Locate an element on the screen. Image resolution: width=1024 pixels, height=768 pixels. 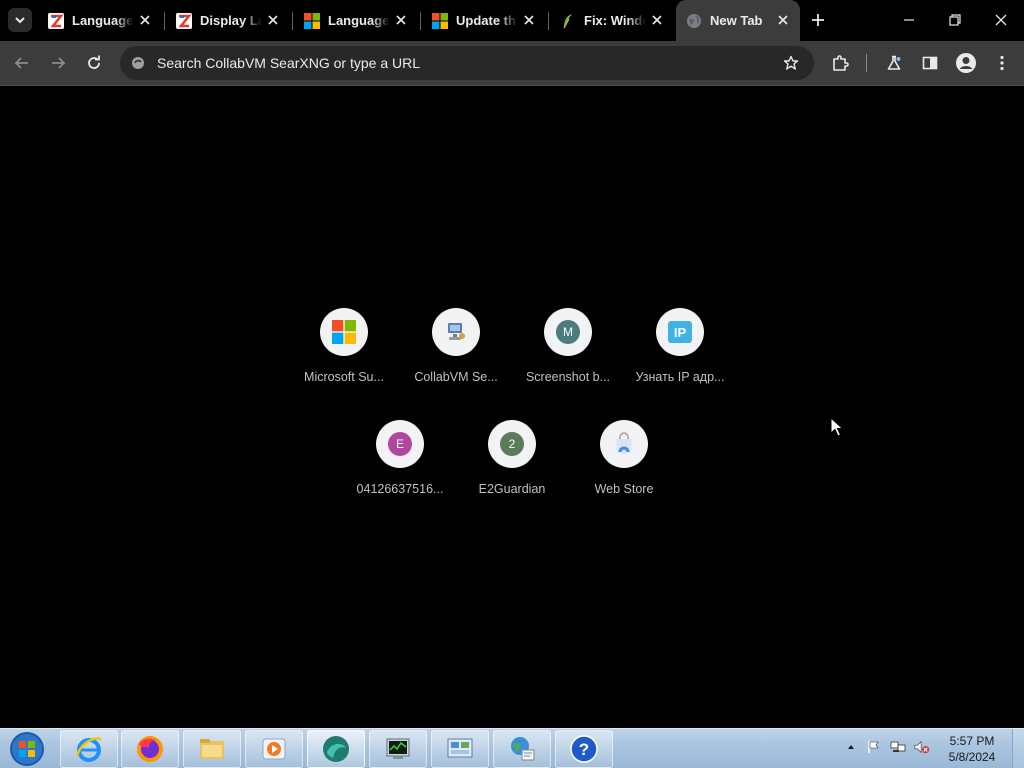
forward-button is located at coordinates (58, 63).